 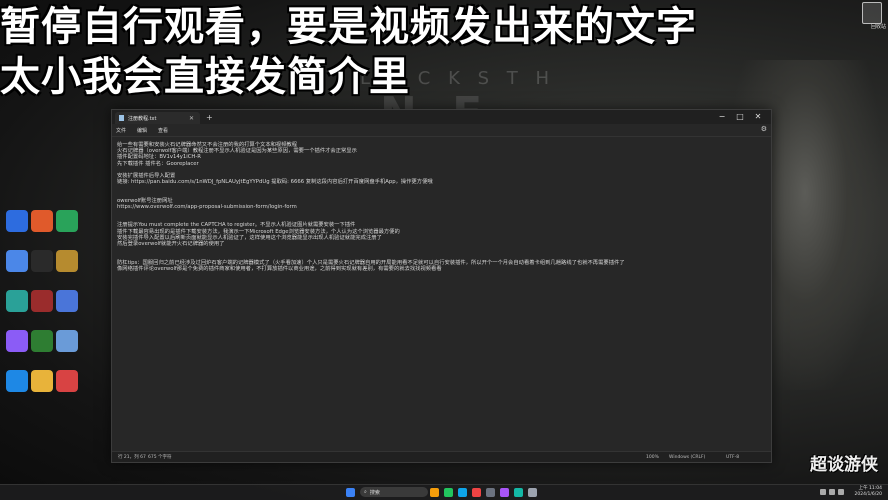 What do you see at coordinates (841, 492) in the screenshot?
I see `battery-icon` at bounding box center [841, 492].